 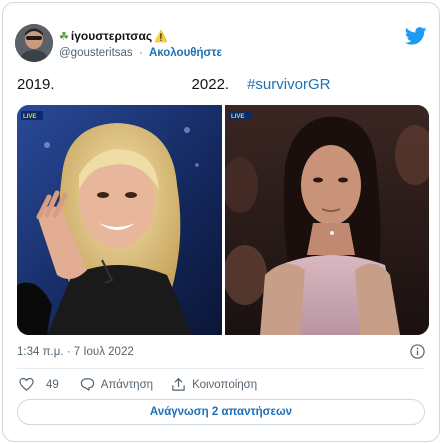 I want to click on tweet-text-year-2: 2022., so click(x=210, y=84).